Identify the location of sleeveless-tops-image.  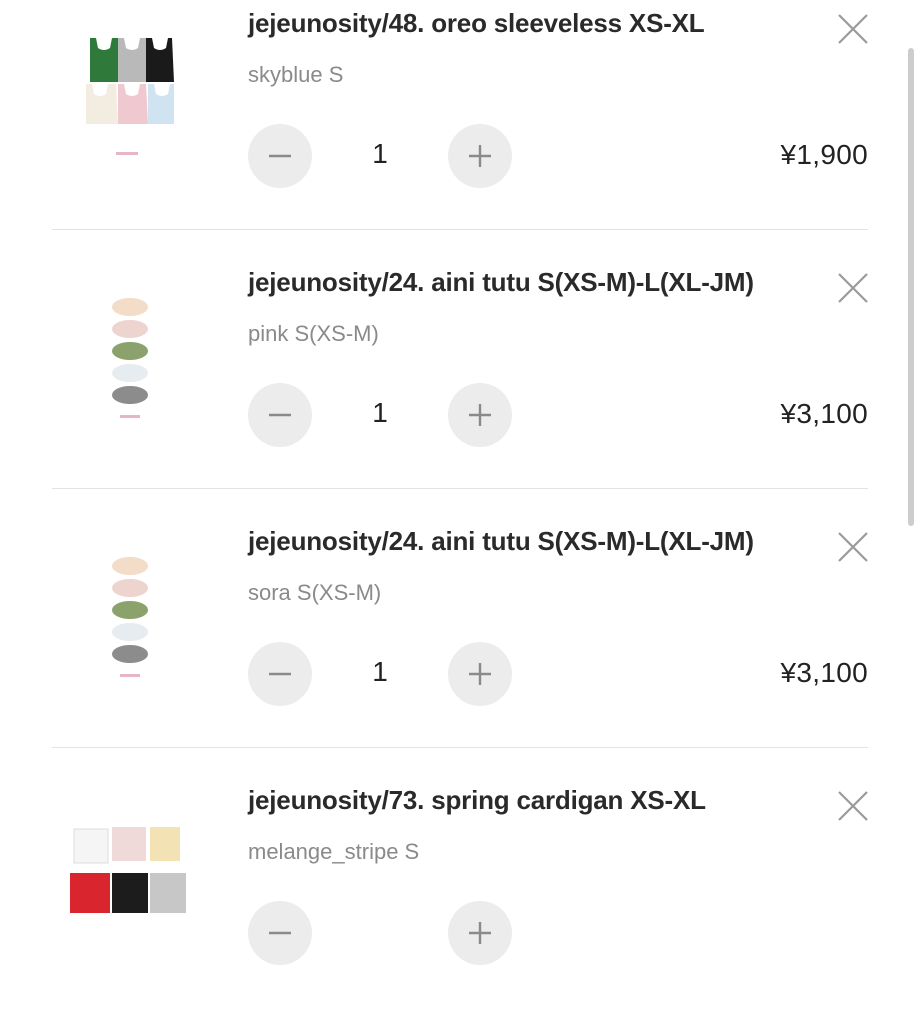
(130, 96).